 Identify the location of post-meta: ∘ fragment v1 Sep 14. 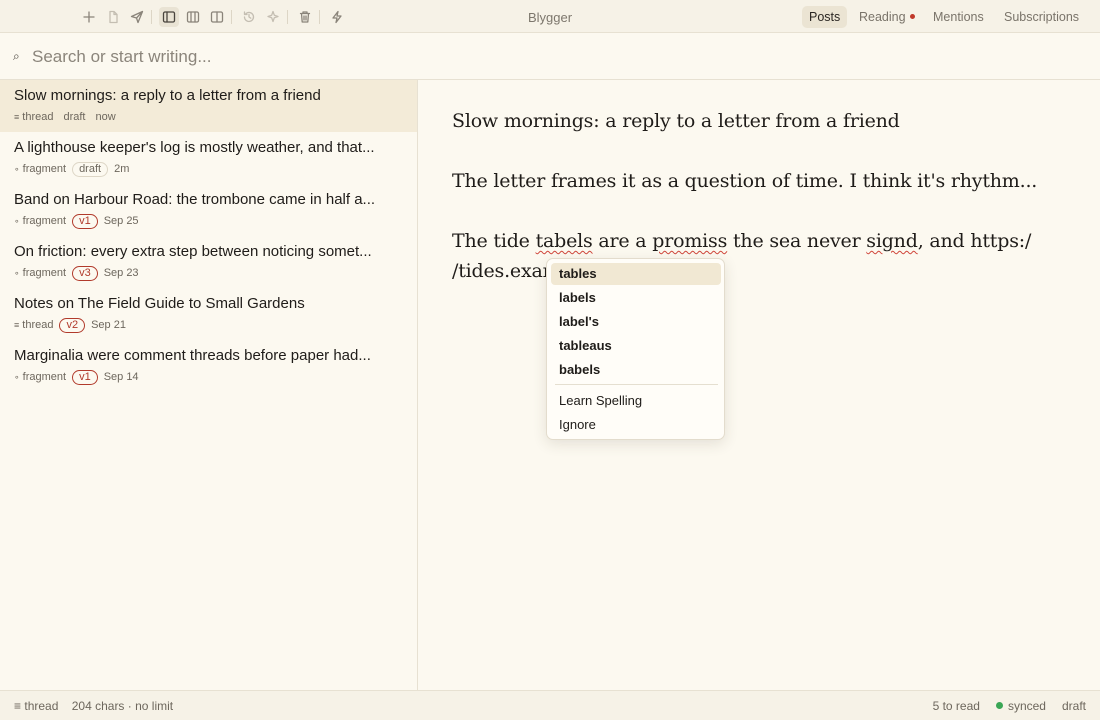
(76, 377).